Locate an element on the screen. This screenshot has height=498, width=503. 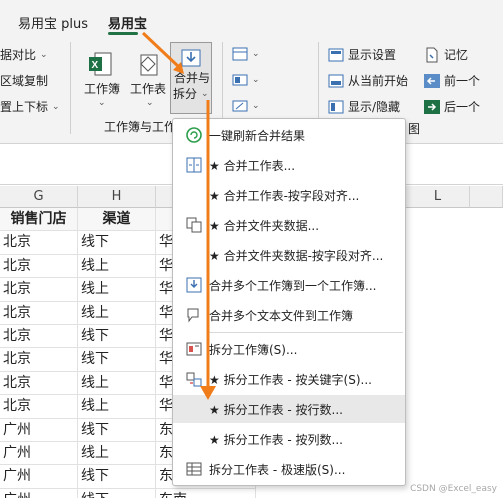
window-tool-2-button: ⌄ is located at coordinates (246, 80).